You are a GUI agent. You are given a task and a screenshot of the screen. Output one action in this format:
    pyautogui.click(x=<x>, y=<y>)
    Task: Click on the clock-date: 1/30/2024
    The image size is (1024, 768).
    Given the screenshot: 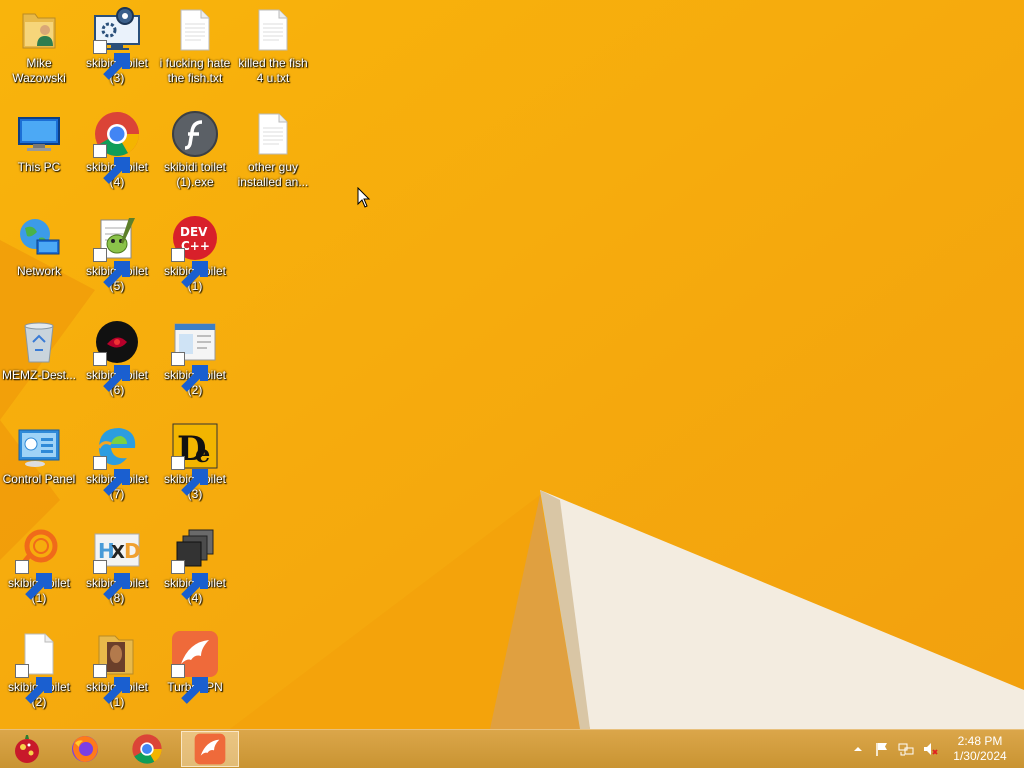 What is the action you would take?
    pyautogui.click(x=980, y=756)
    